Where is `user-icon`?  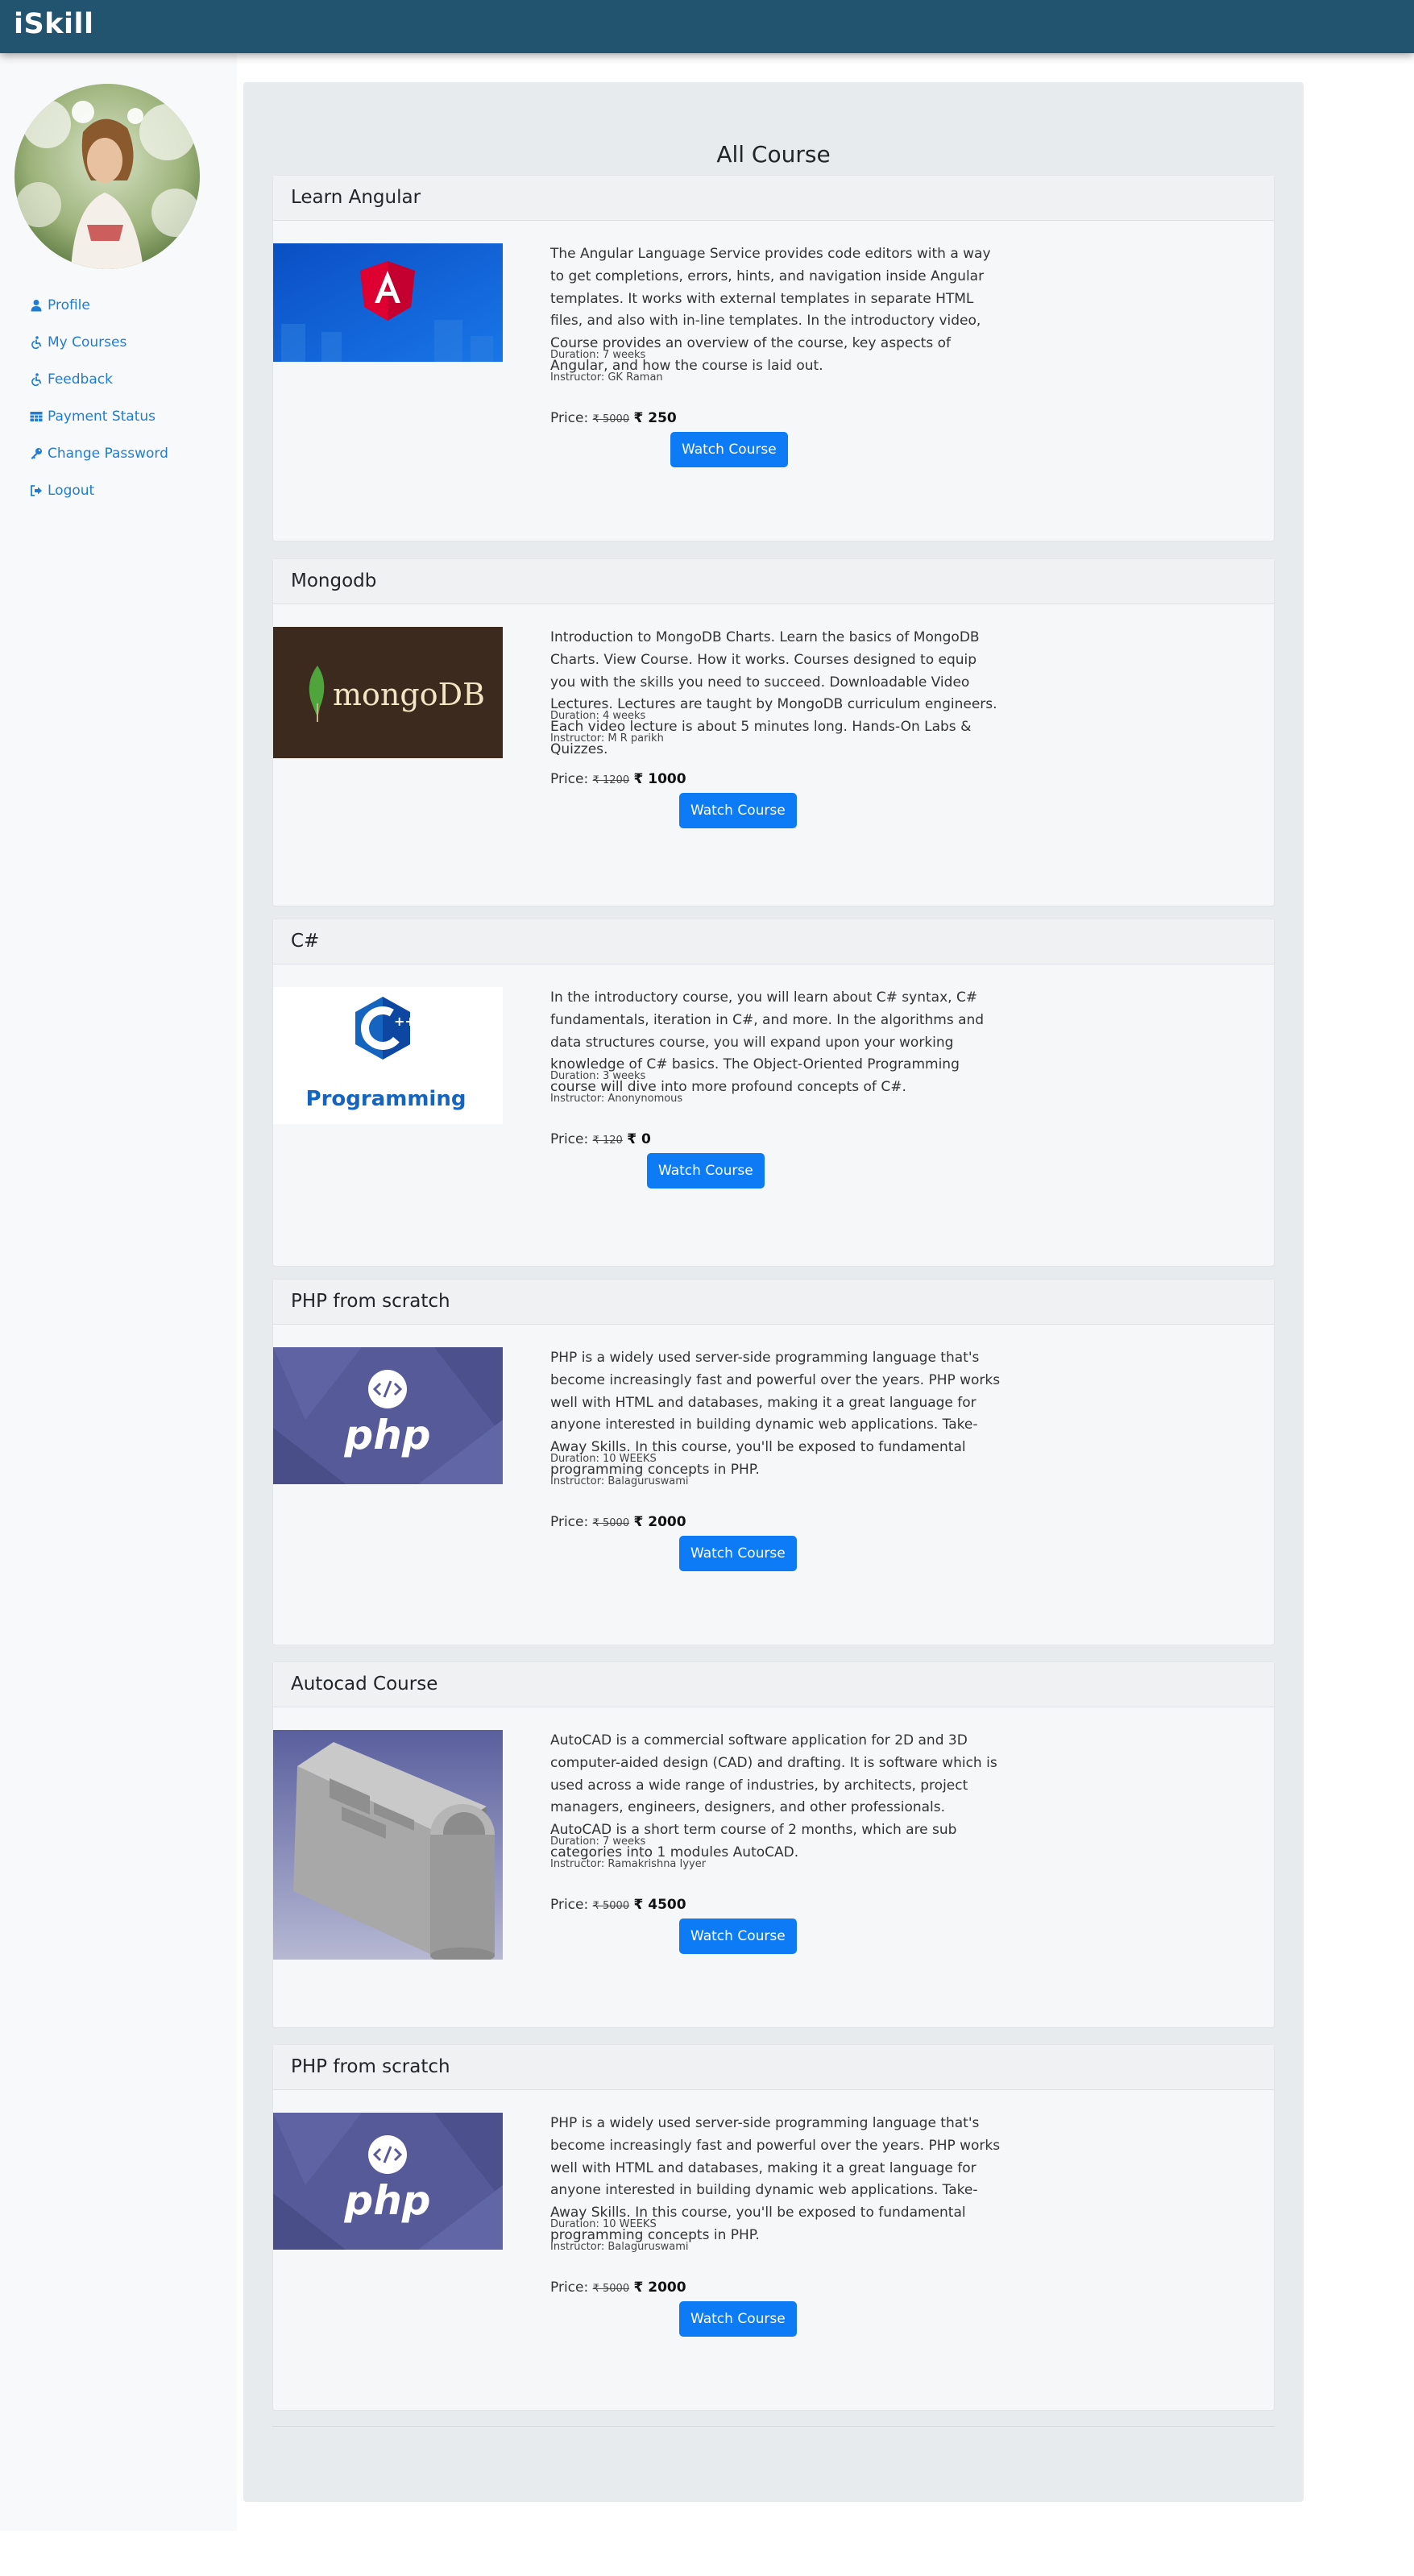 user-icon is located at coordinates (36, 305).